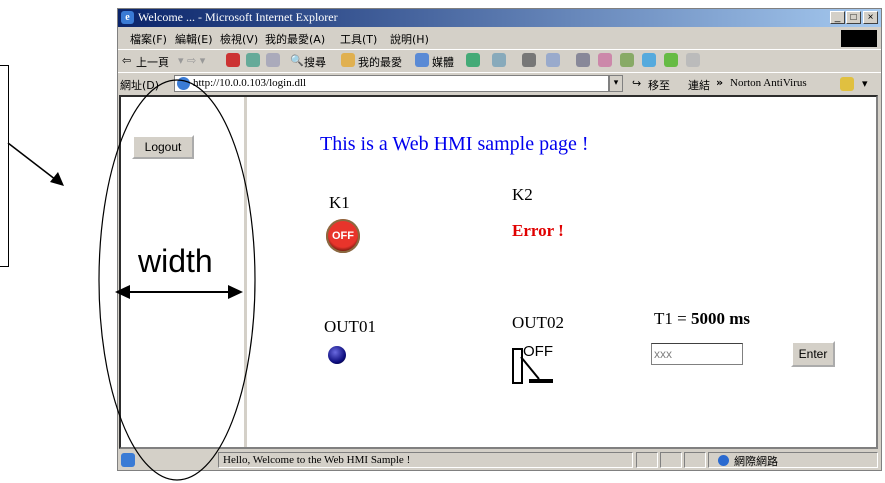  Describe the element at coordinates (671, 60) in the screenshot. I see `plugin-icon` at that location.